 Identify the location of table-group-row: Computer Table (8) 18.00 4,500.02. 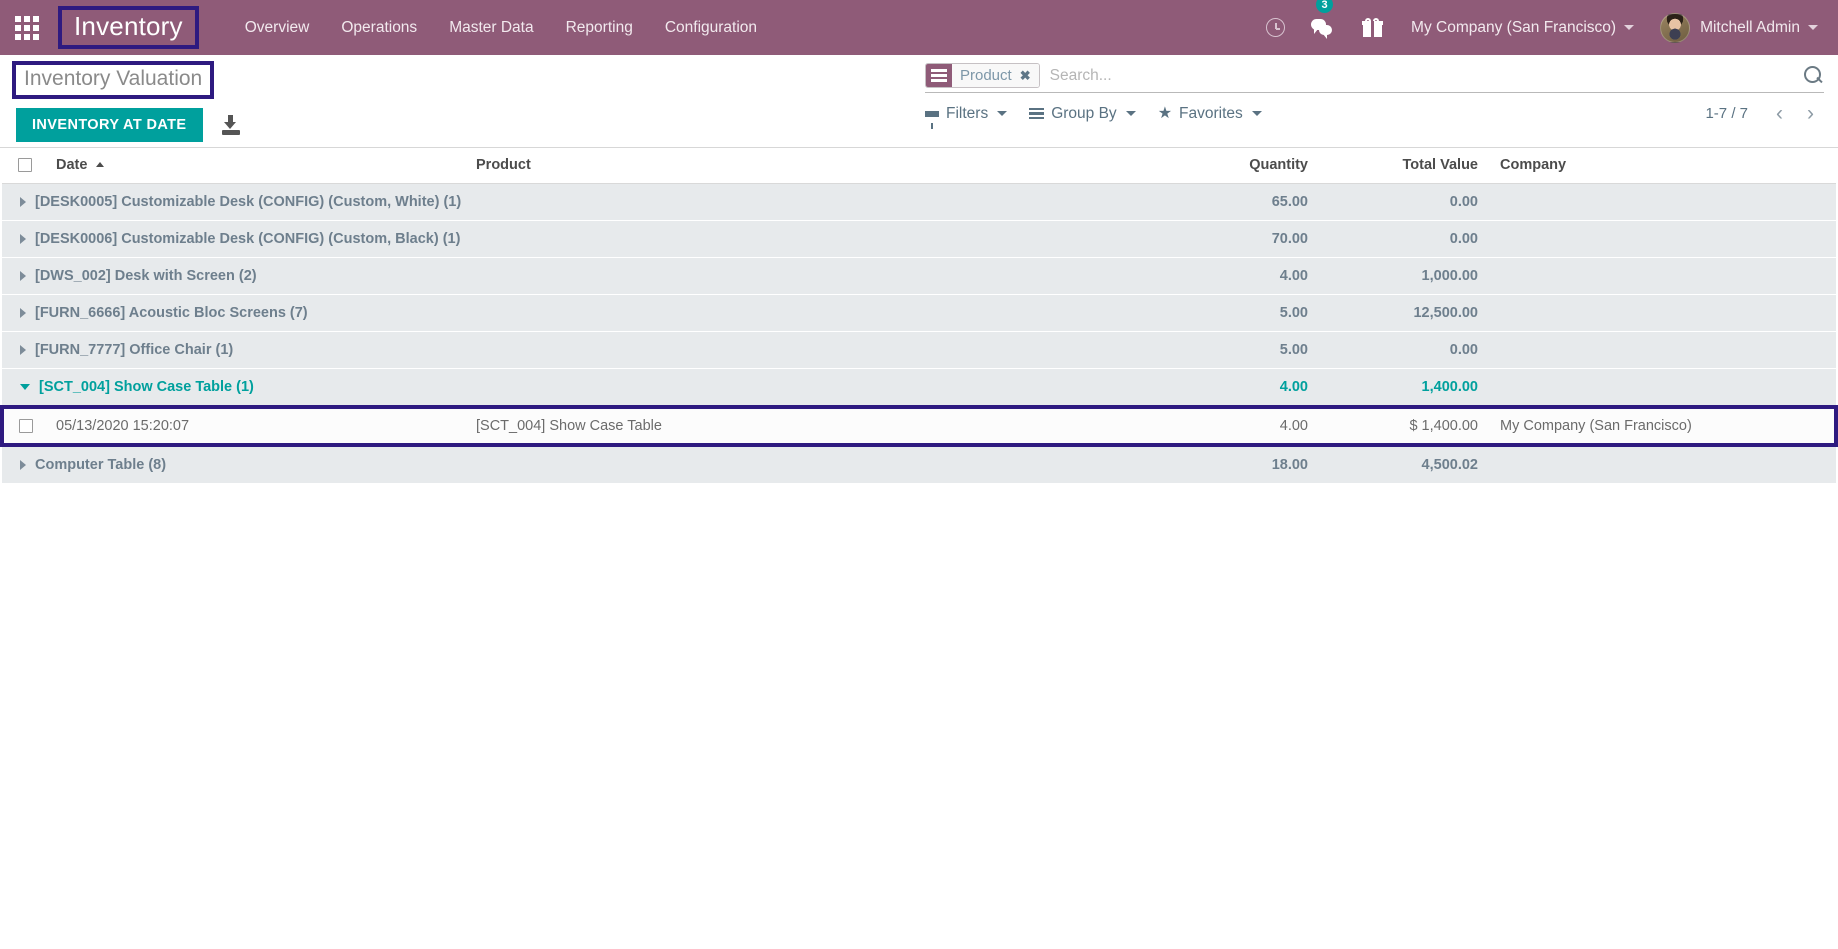
(919, 464).